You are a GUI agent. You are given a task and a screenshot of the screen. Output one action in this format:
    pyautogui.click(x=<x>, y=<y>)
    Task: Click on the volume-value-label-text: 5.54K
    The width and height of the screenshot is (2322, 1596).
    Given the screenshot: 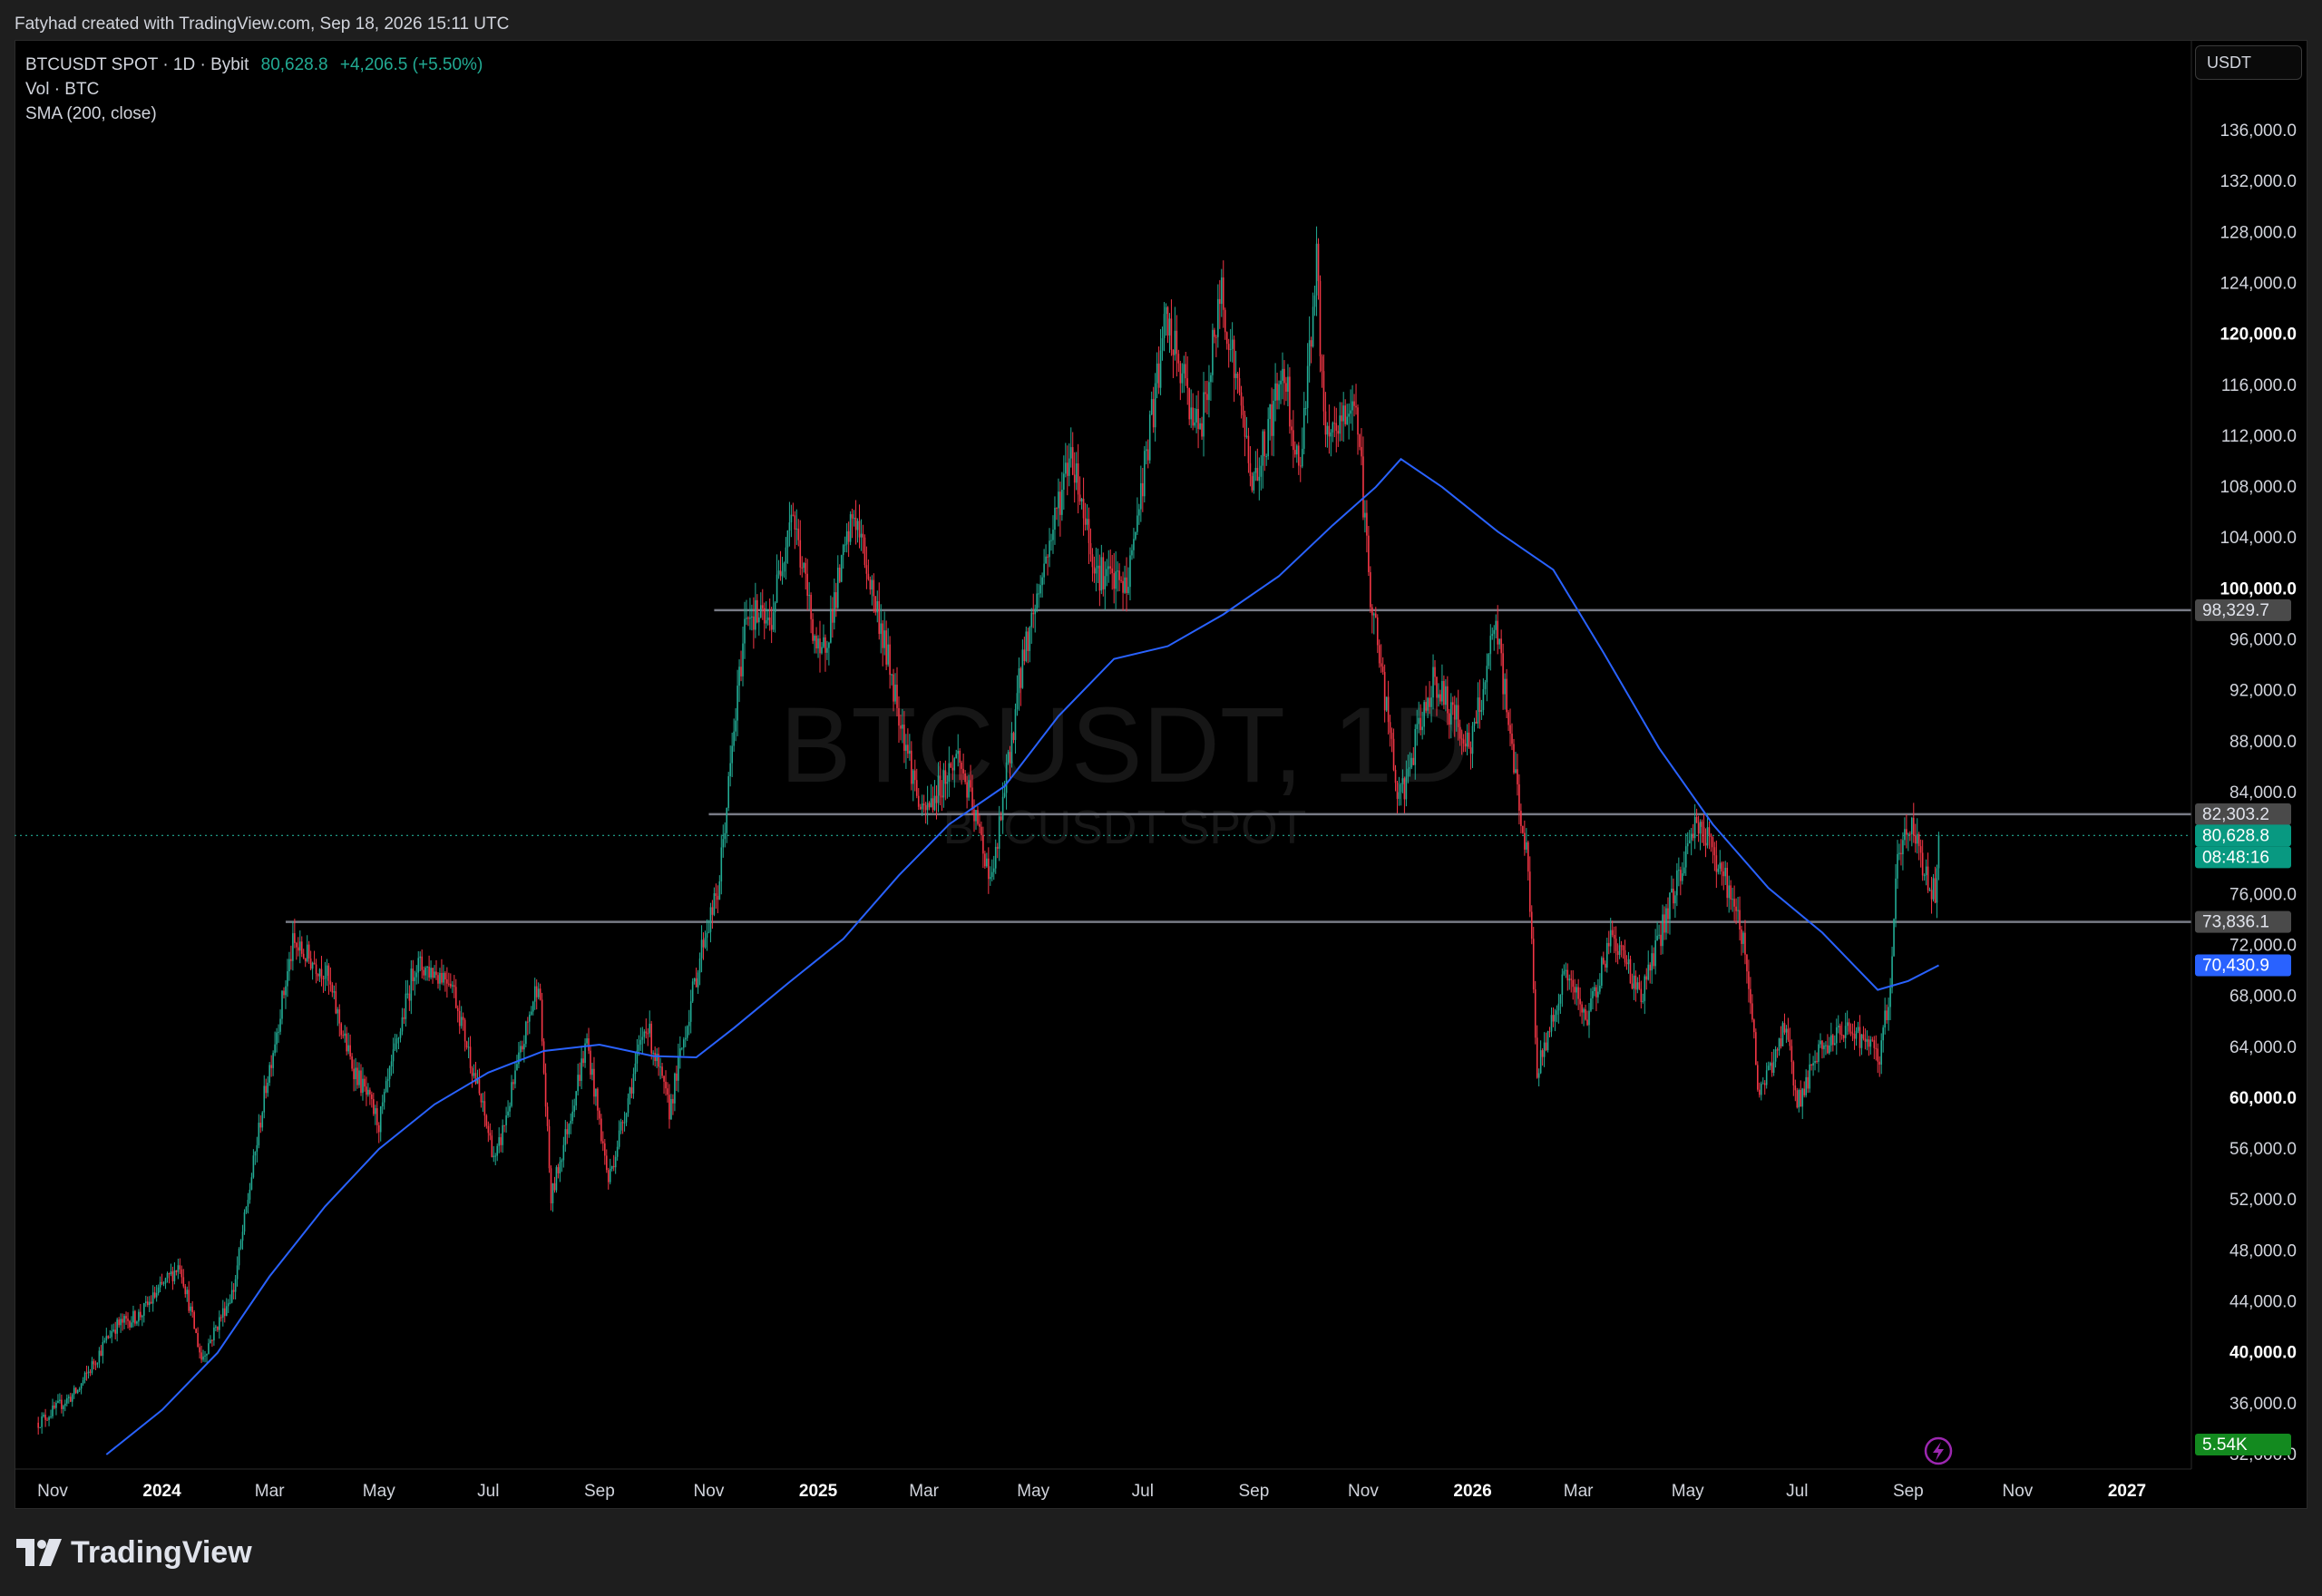 What is the action you would take?
    pyautogui.click(x=2225, y=1445)
    